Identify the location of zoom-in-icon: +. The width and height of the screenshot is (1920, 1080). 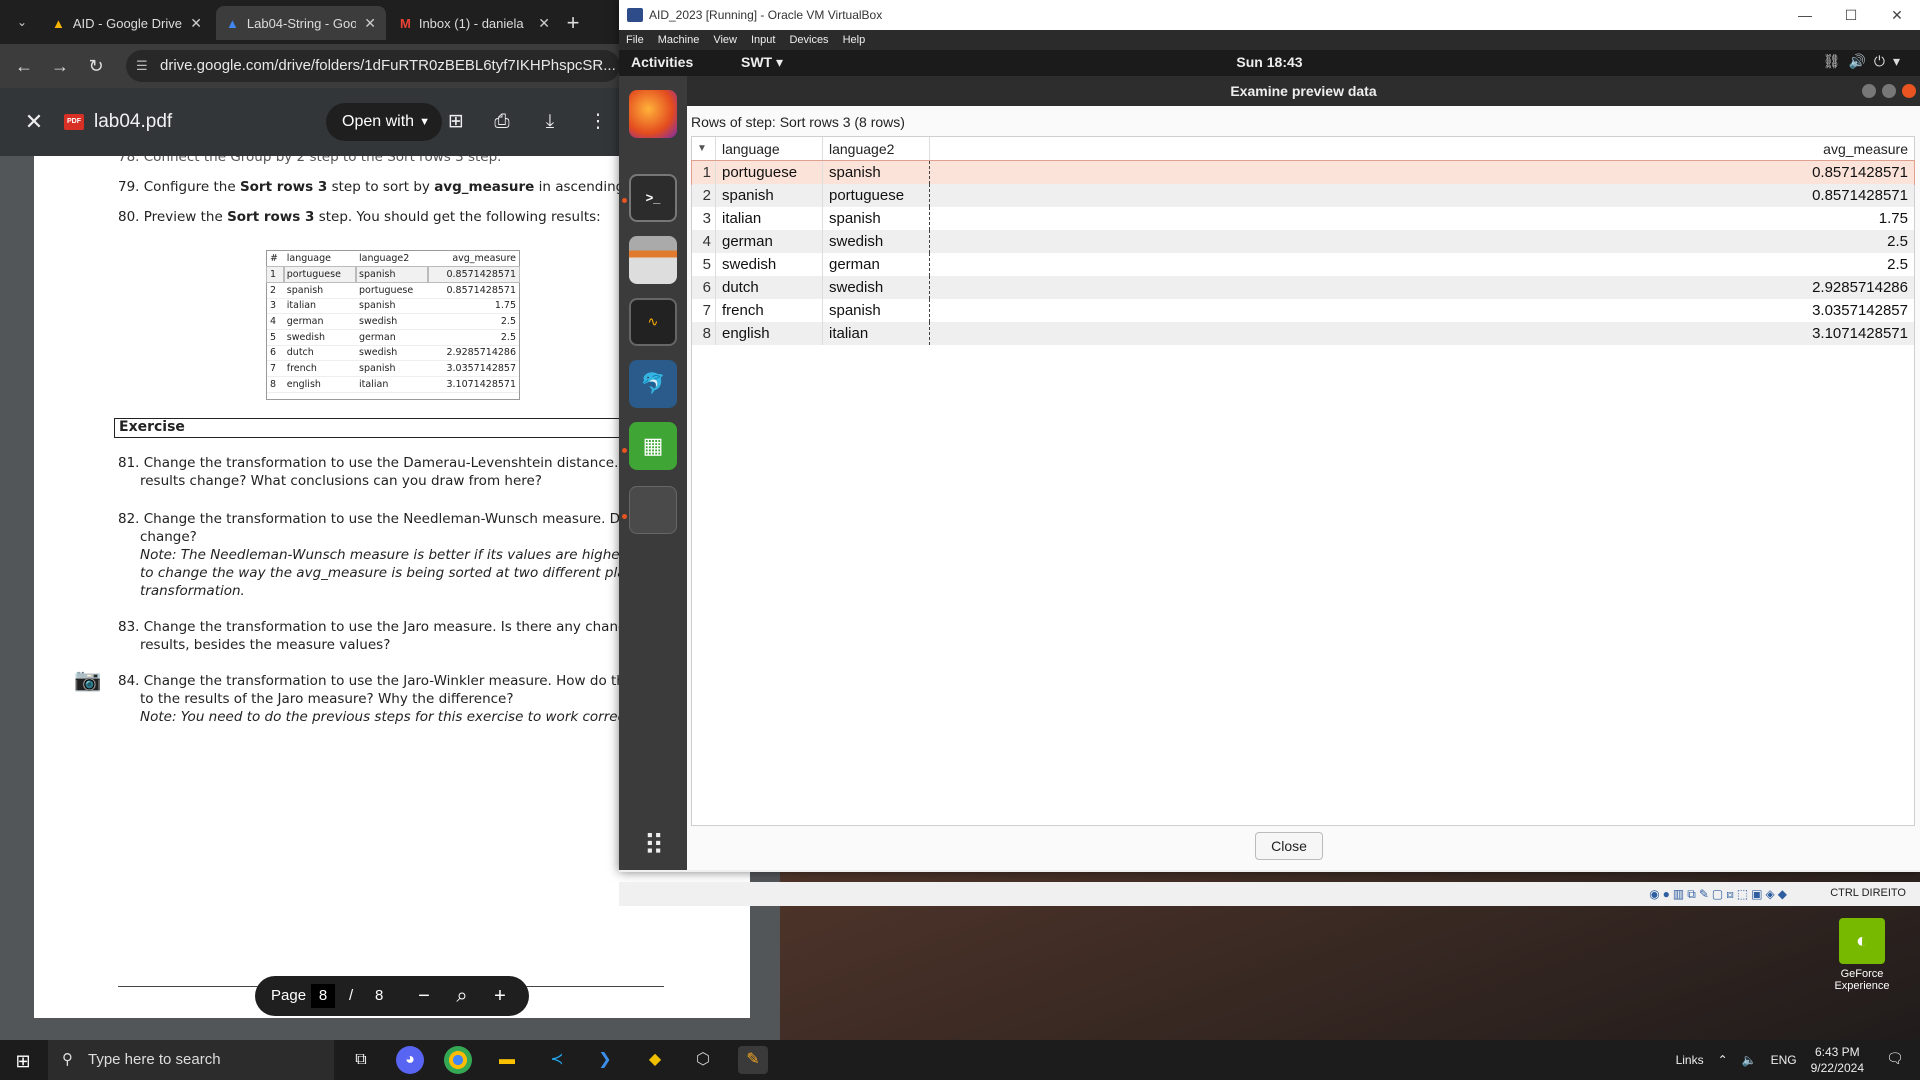
(500, 996).